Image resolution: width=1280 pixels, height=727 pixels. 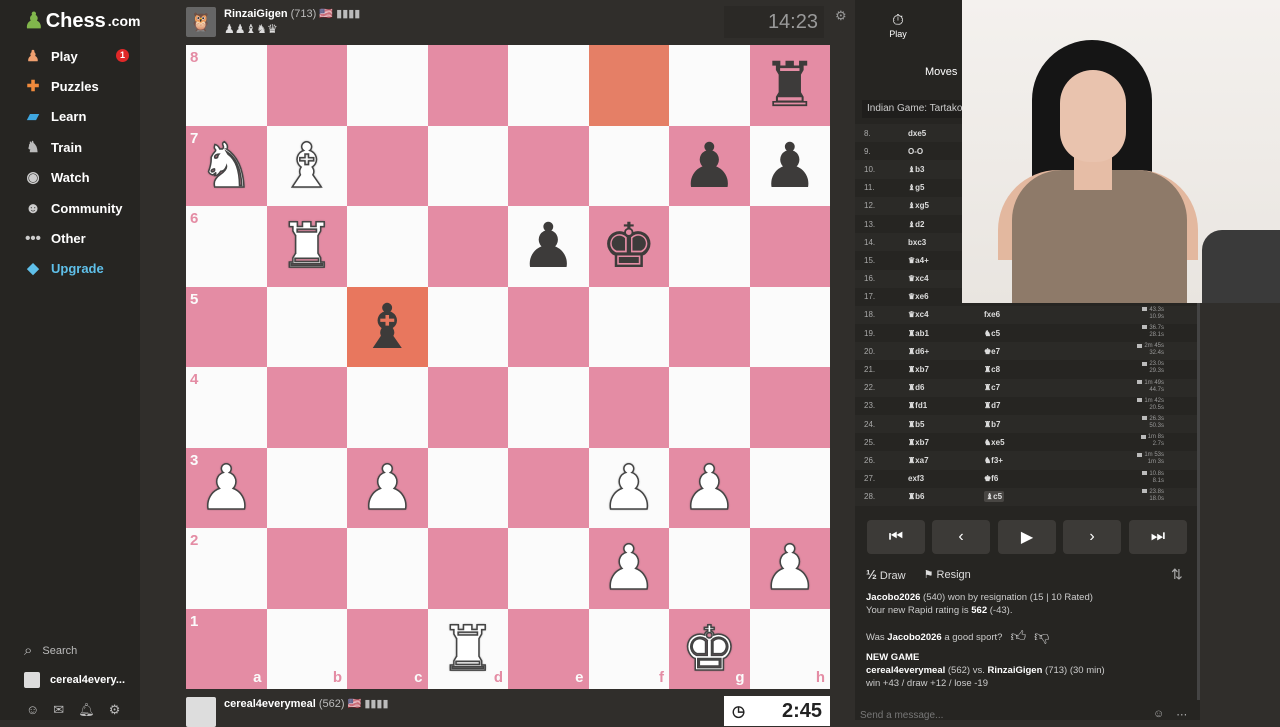 I want to click on white-move: ♜d6+, so click(x=946, y=351).